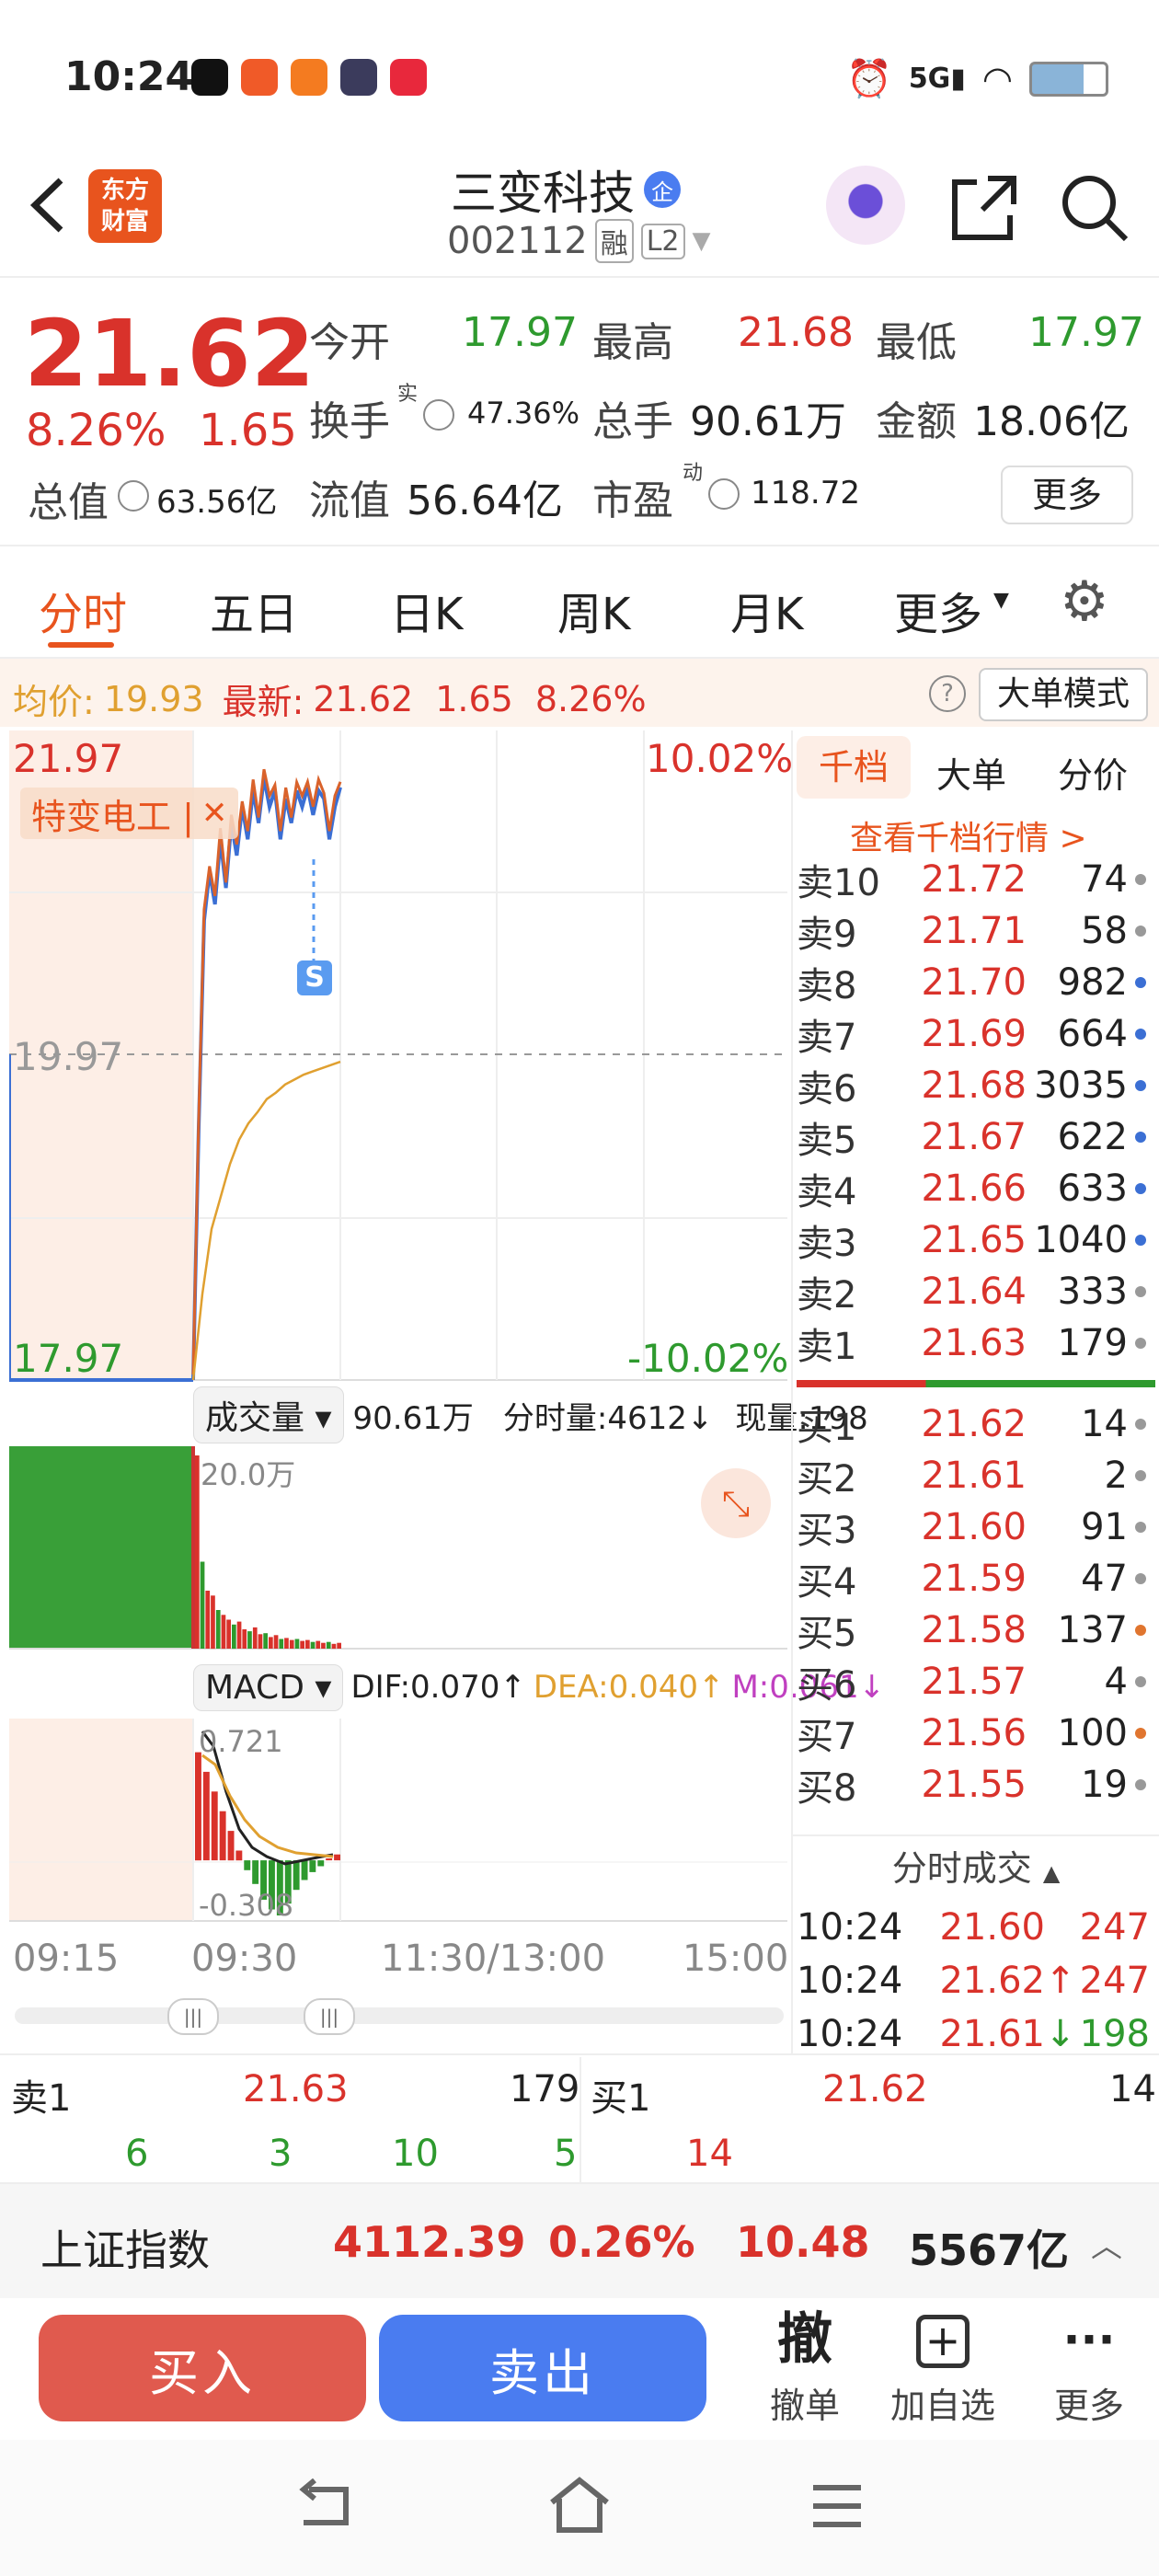 This screenshot has width=1159, height=2576. Describe the element at coordinates (133, 496) in the screenshot. I see `info-circle-icon` at that location.